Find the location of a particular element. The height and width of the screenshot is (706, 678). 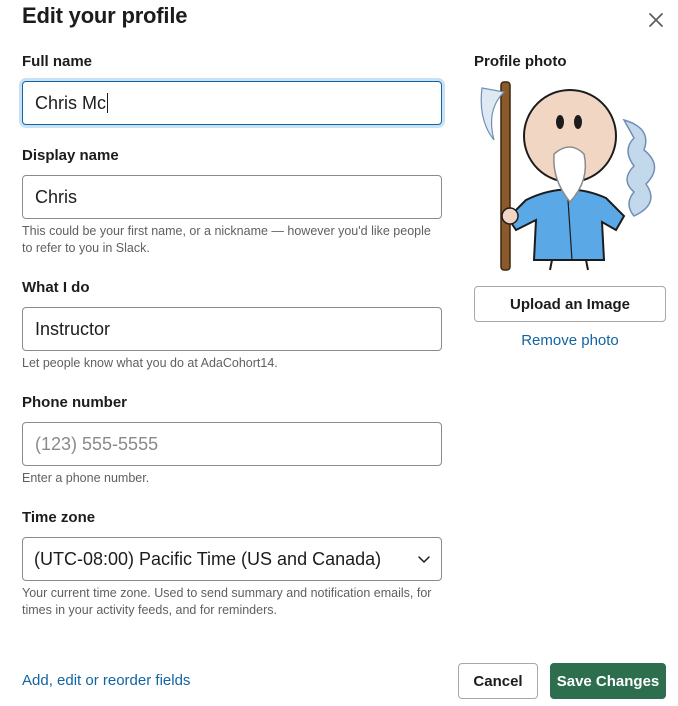

profile-avatar-image is located at coordinates (570, 176).